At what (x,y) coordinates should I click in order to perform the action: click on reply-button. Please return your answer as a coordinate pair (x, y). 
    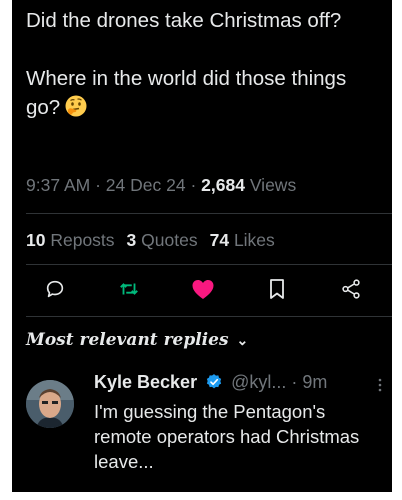
    Looking at the image, I should click on (55, 291).